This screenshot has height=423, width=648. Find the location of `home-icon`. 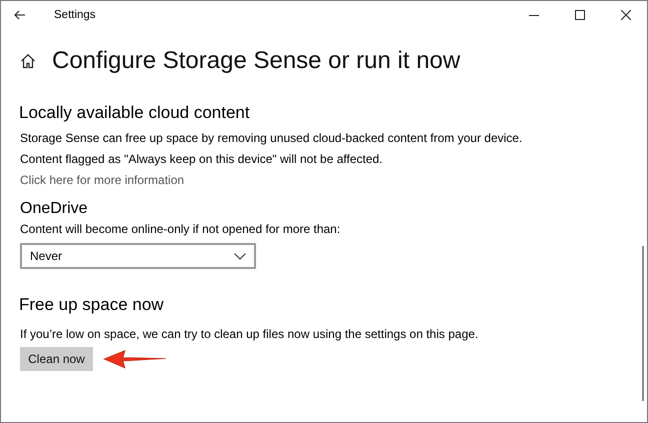

home-icon is located at coordinates (28, 61).